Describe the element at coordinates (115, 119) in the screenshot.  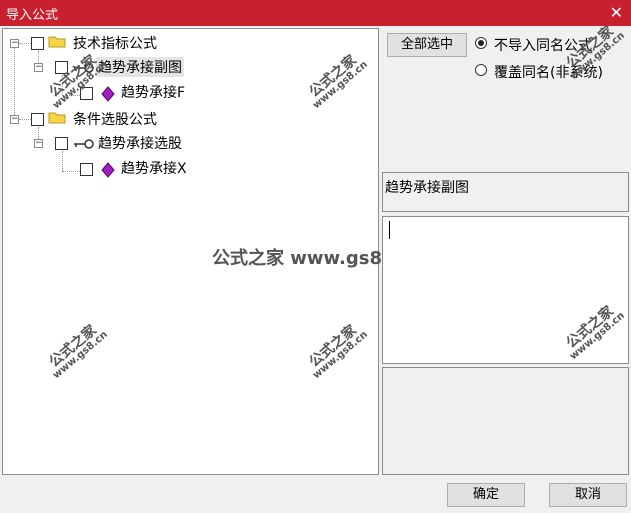
I see `tree-group-label: 条件选股公式` at that location.